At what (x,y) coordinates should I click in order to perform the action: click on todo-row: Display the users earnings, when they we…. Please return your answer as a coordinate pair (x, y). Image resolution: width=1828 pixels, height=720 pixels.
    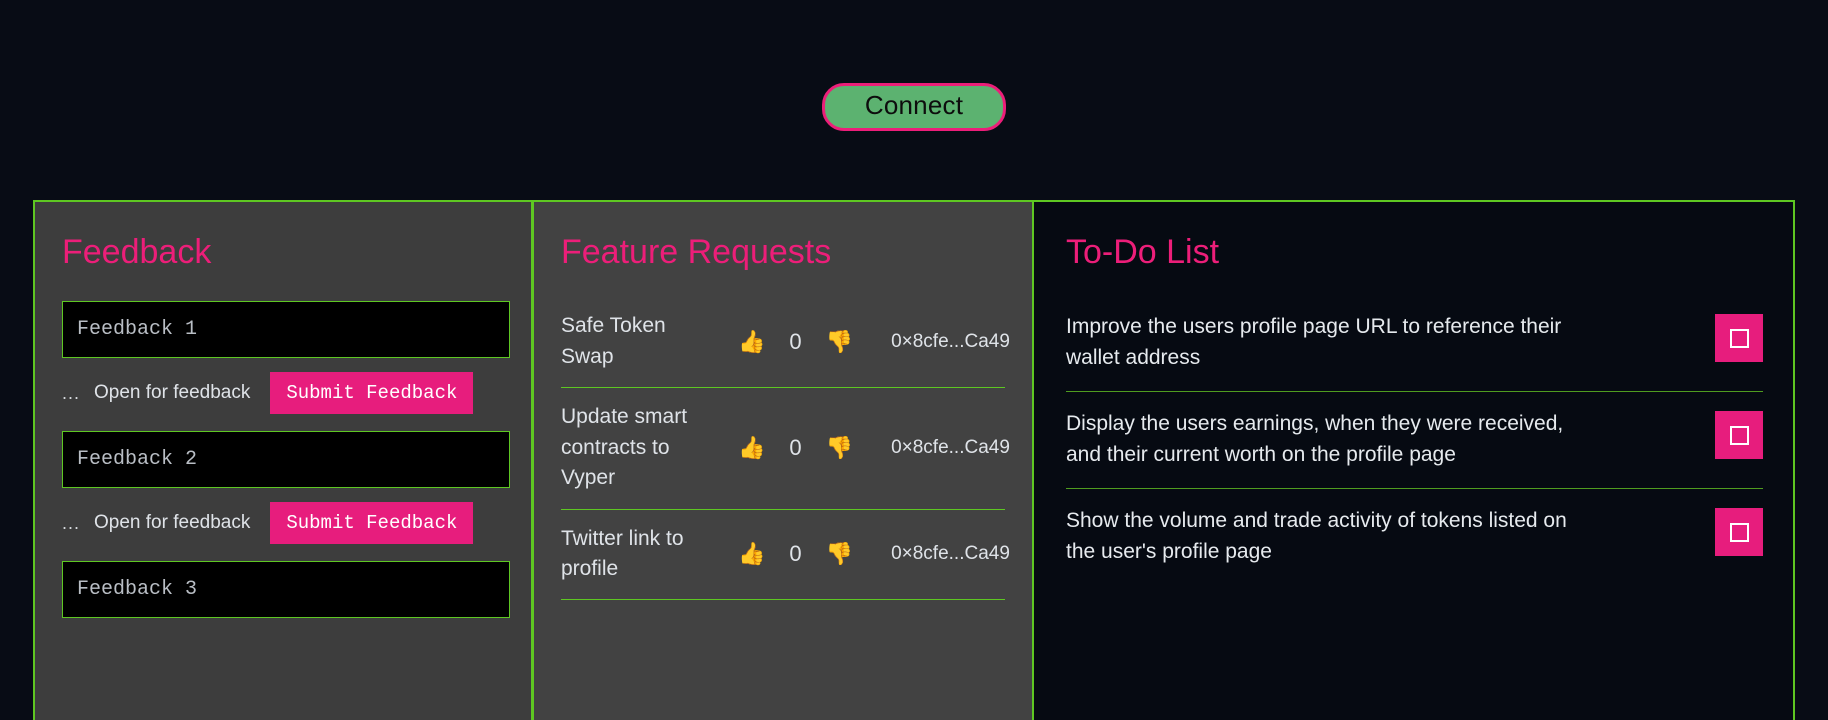
    Looking at the image, I should click on (1414, 441).